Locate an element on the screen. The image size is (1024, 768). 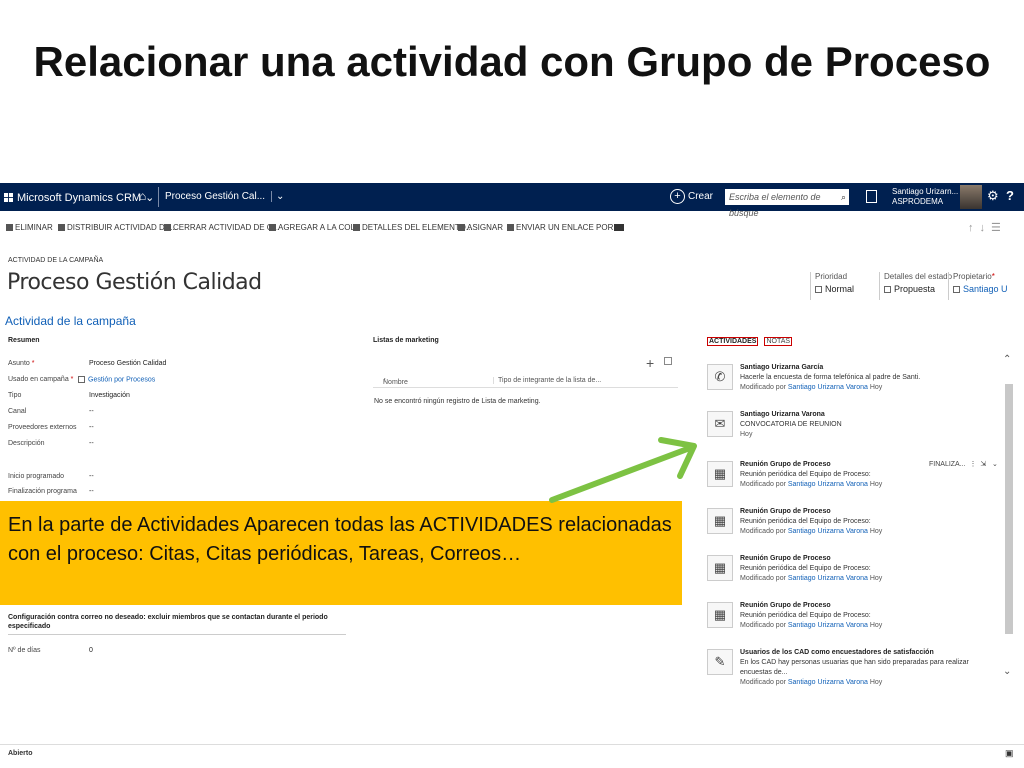
search-placeholder: Escriba el elemento de búsque is located at coordinates (775, 205).